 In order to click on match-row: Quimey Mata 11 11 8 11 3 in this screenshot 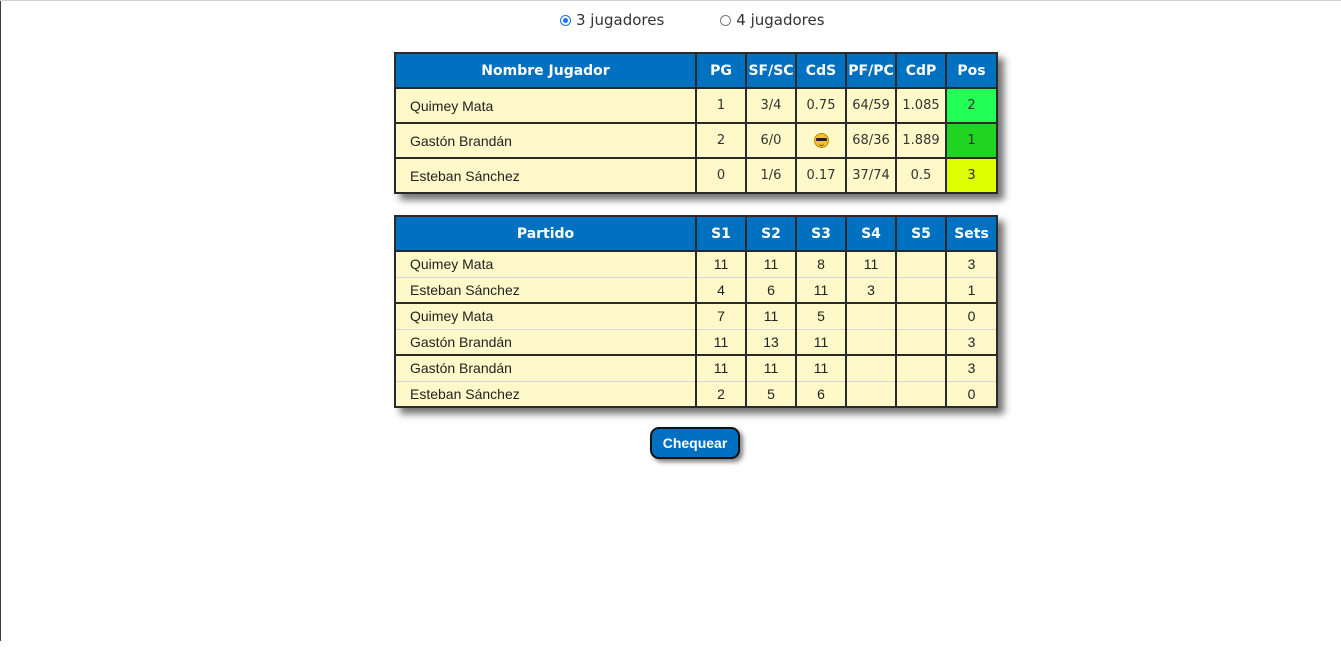, I will do `click(696, 264)`.